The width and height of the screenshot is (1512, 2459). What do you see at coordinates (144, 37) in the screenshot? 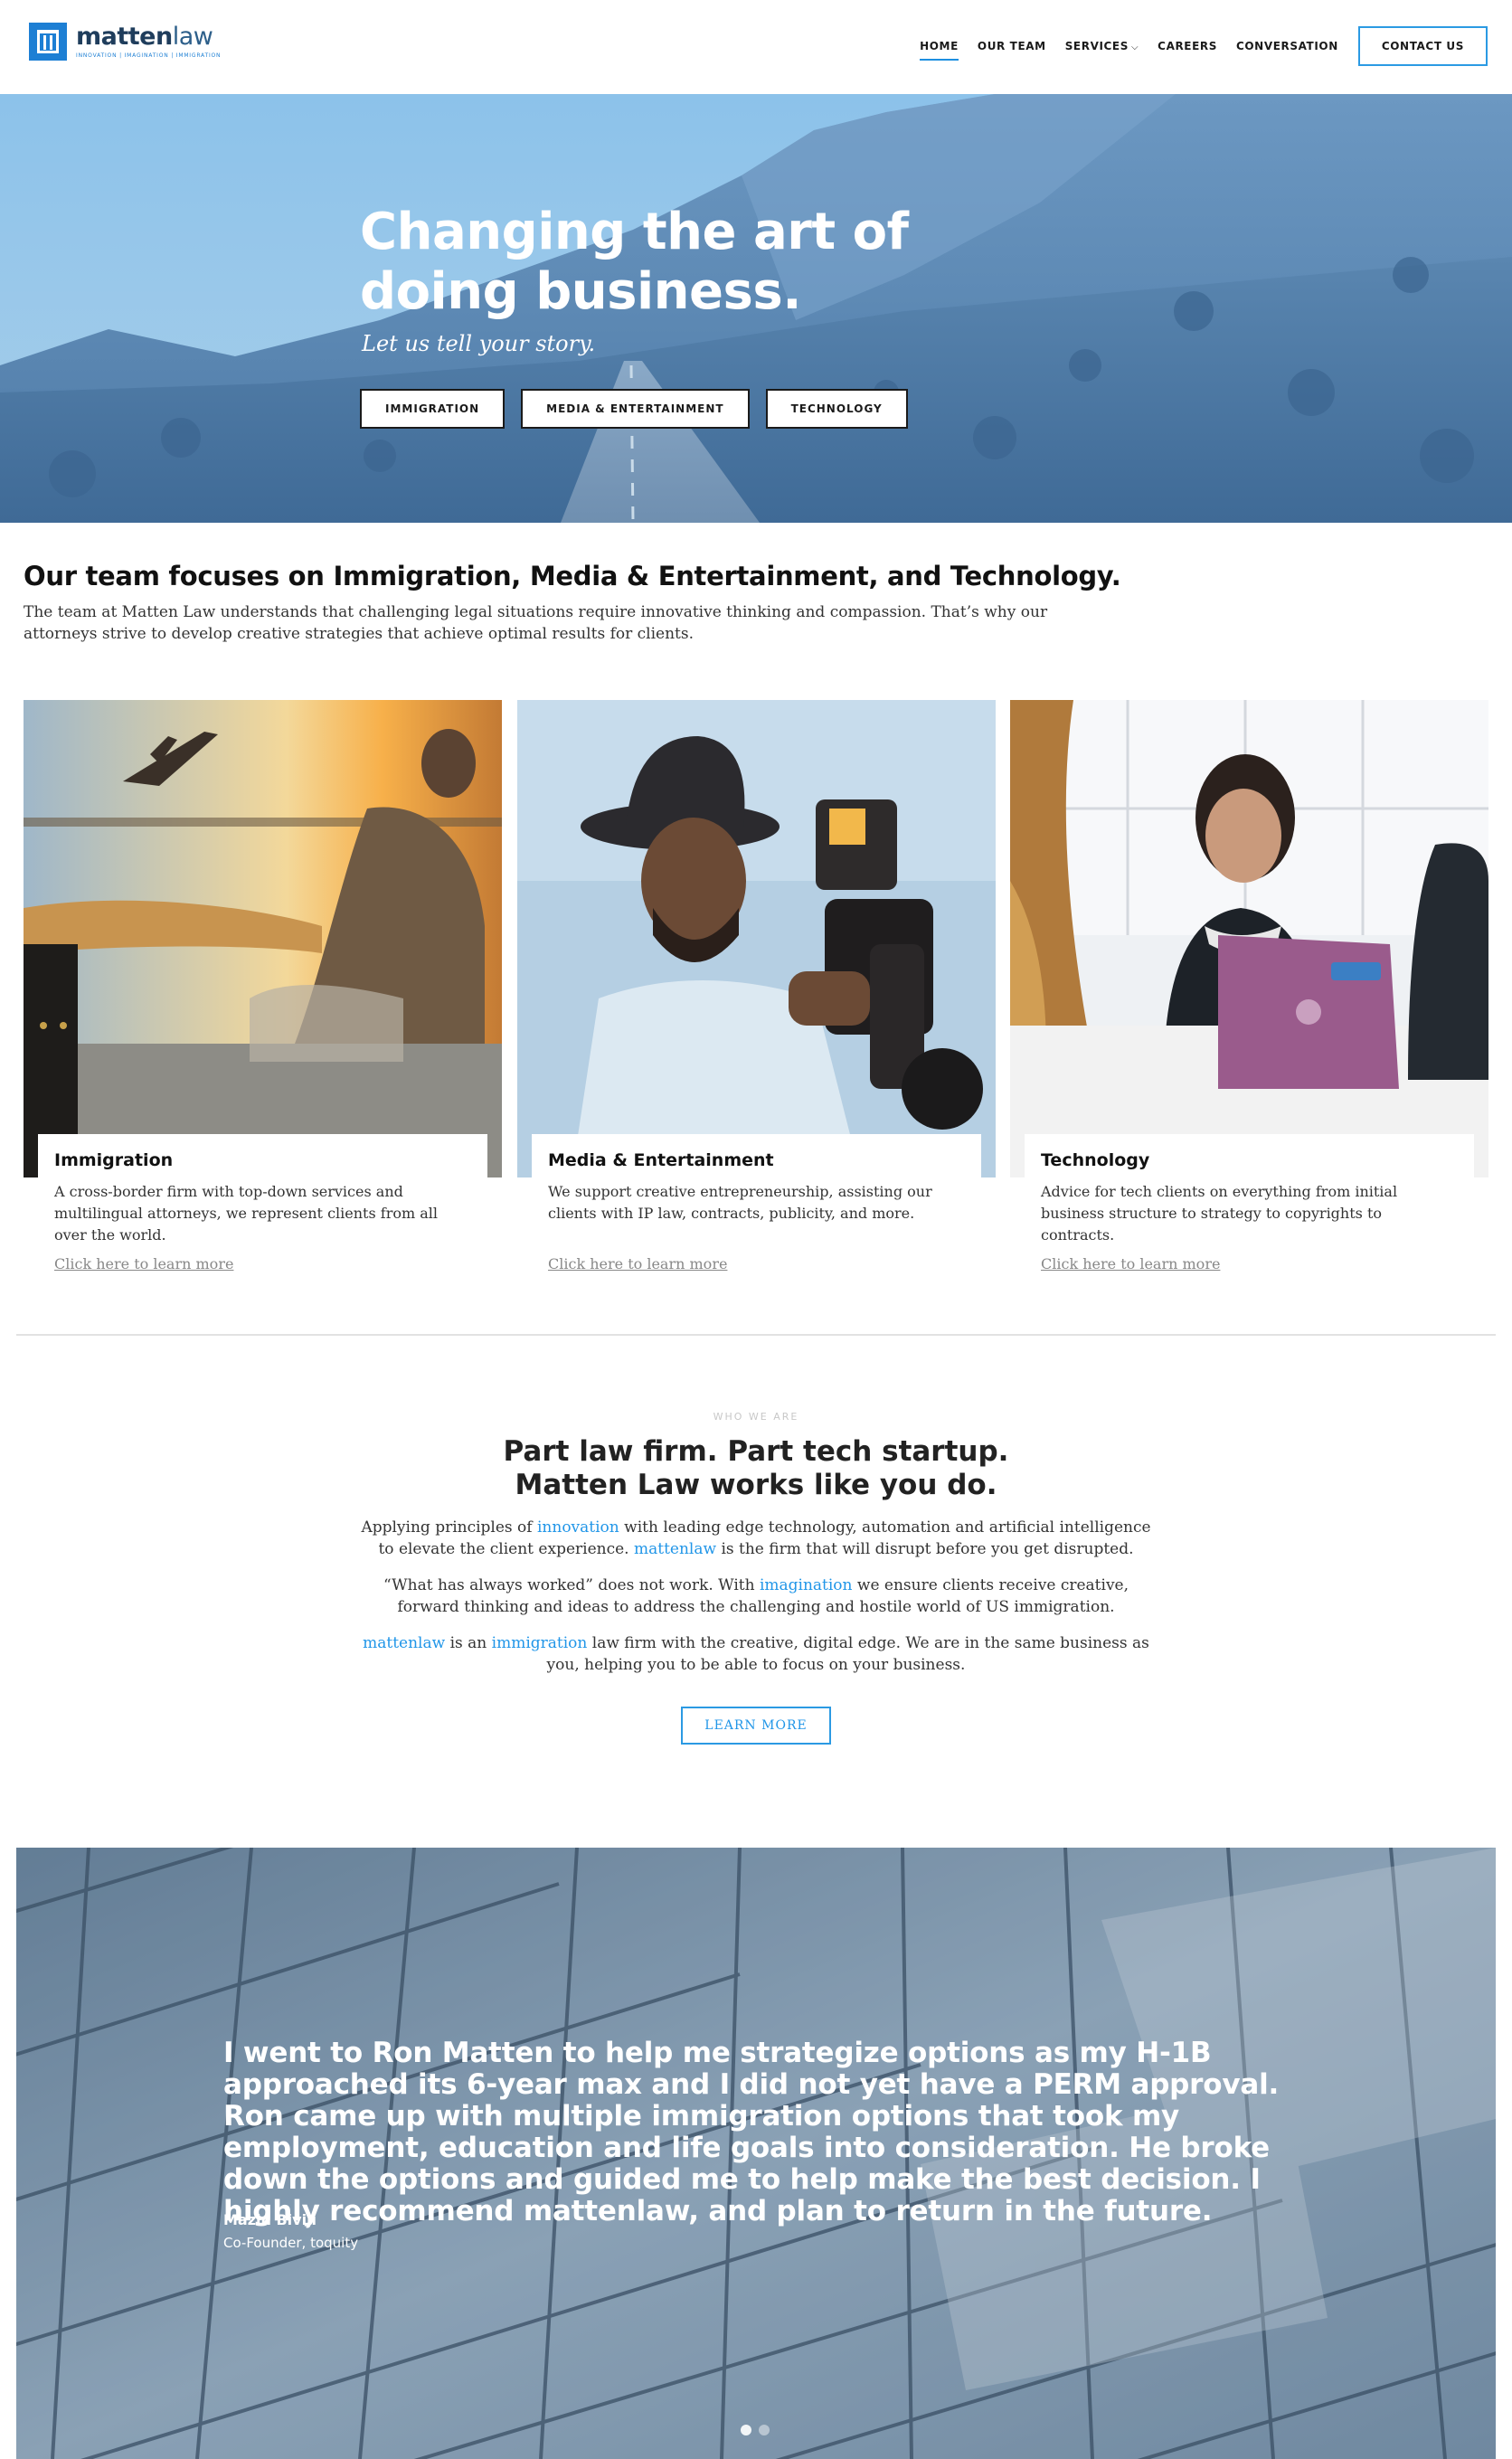
I see `logo-name: mattenlaw` at bounding box center [144, 37].